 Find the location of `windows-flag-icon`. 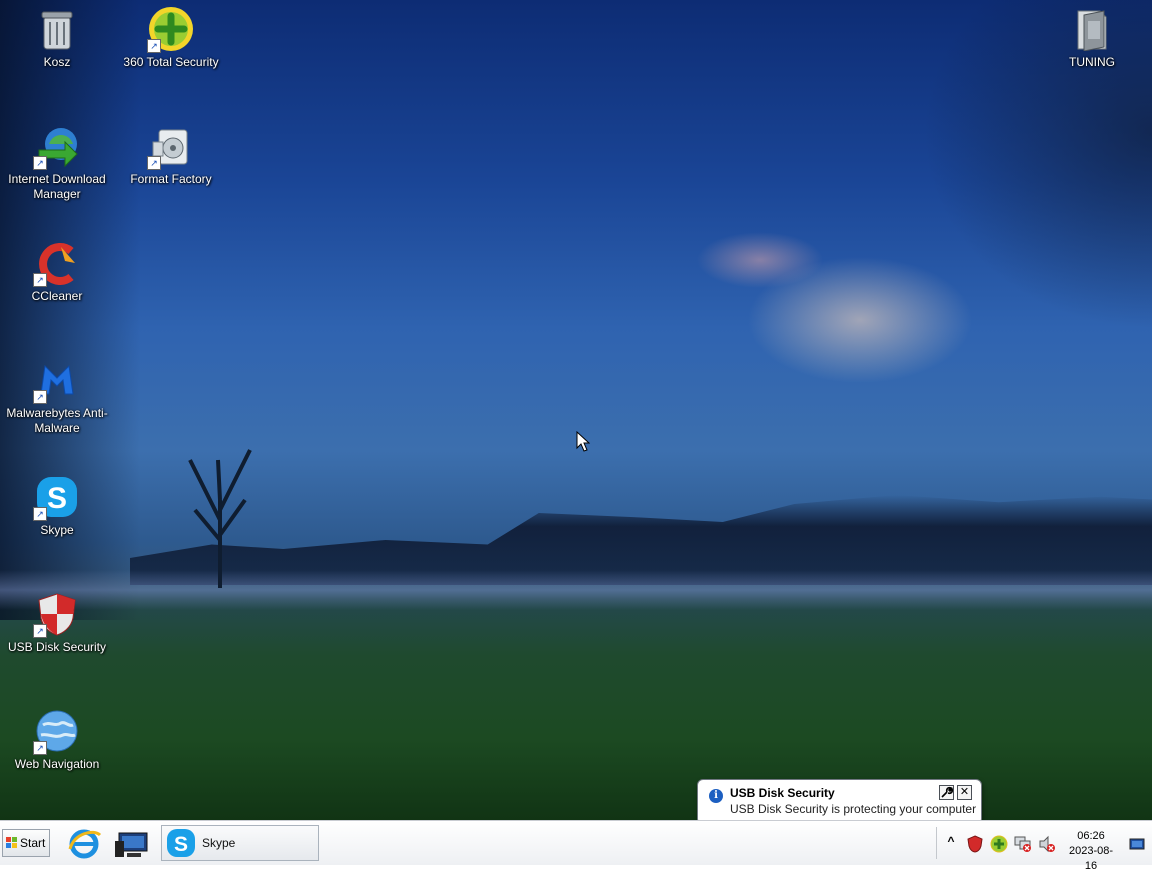

windows-flag-icon is located at coordinates (12, 843).